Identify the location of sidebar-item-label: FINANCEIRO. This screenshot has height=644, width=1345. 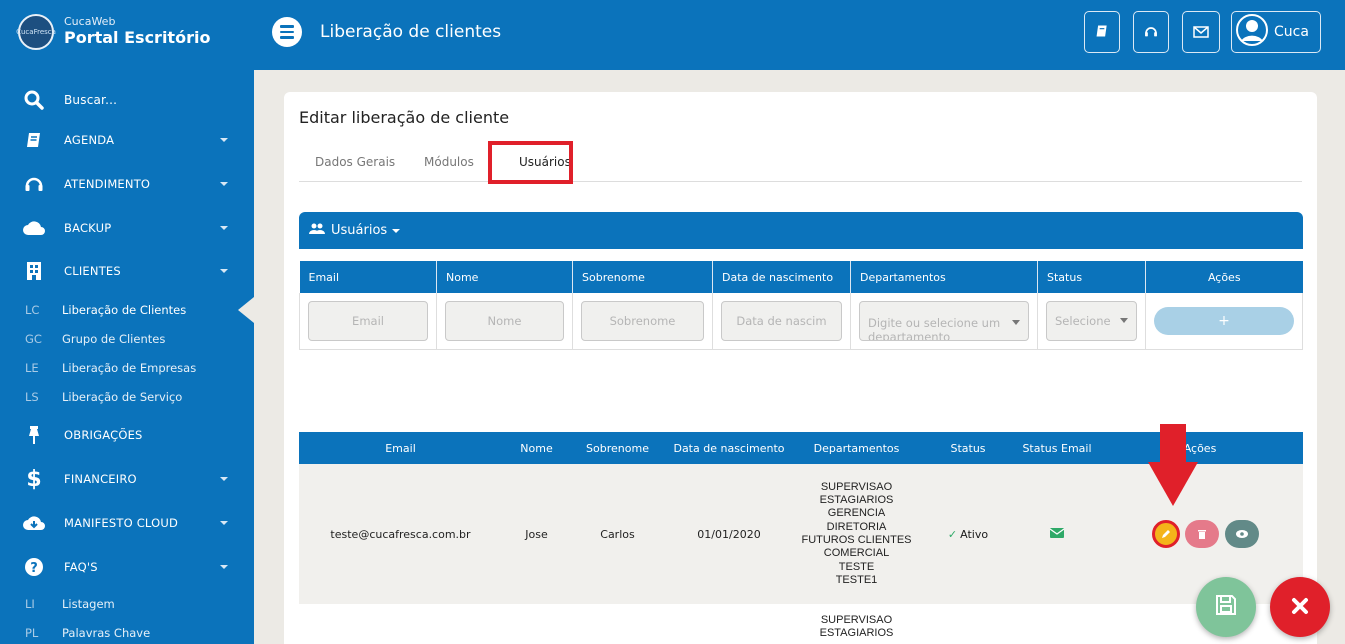
(100, 479).